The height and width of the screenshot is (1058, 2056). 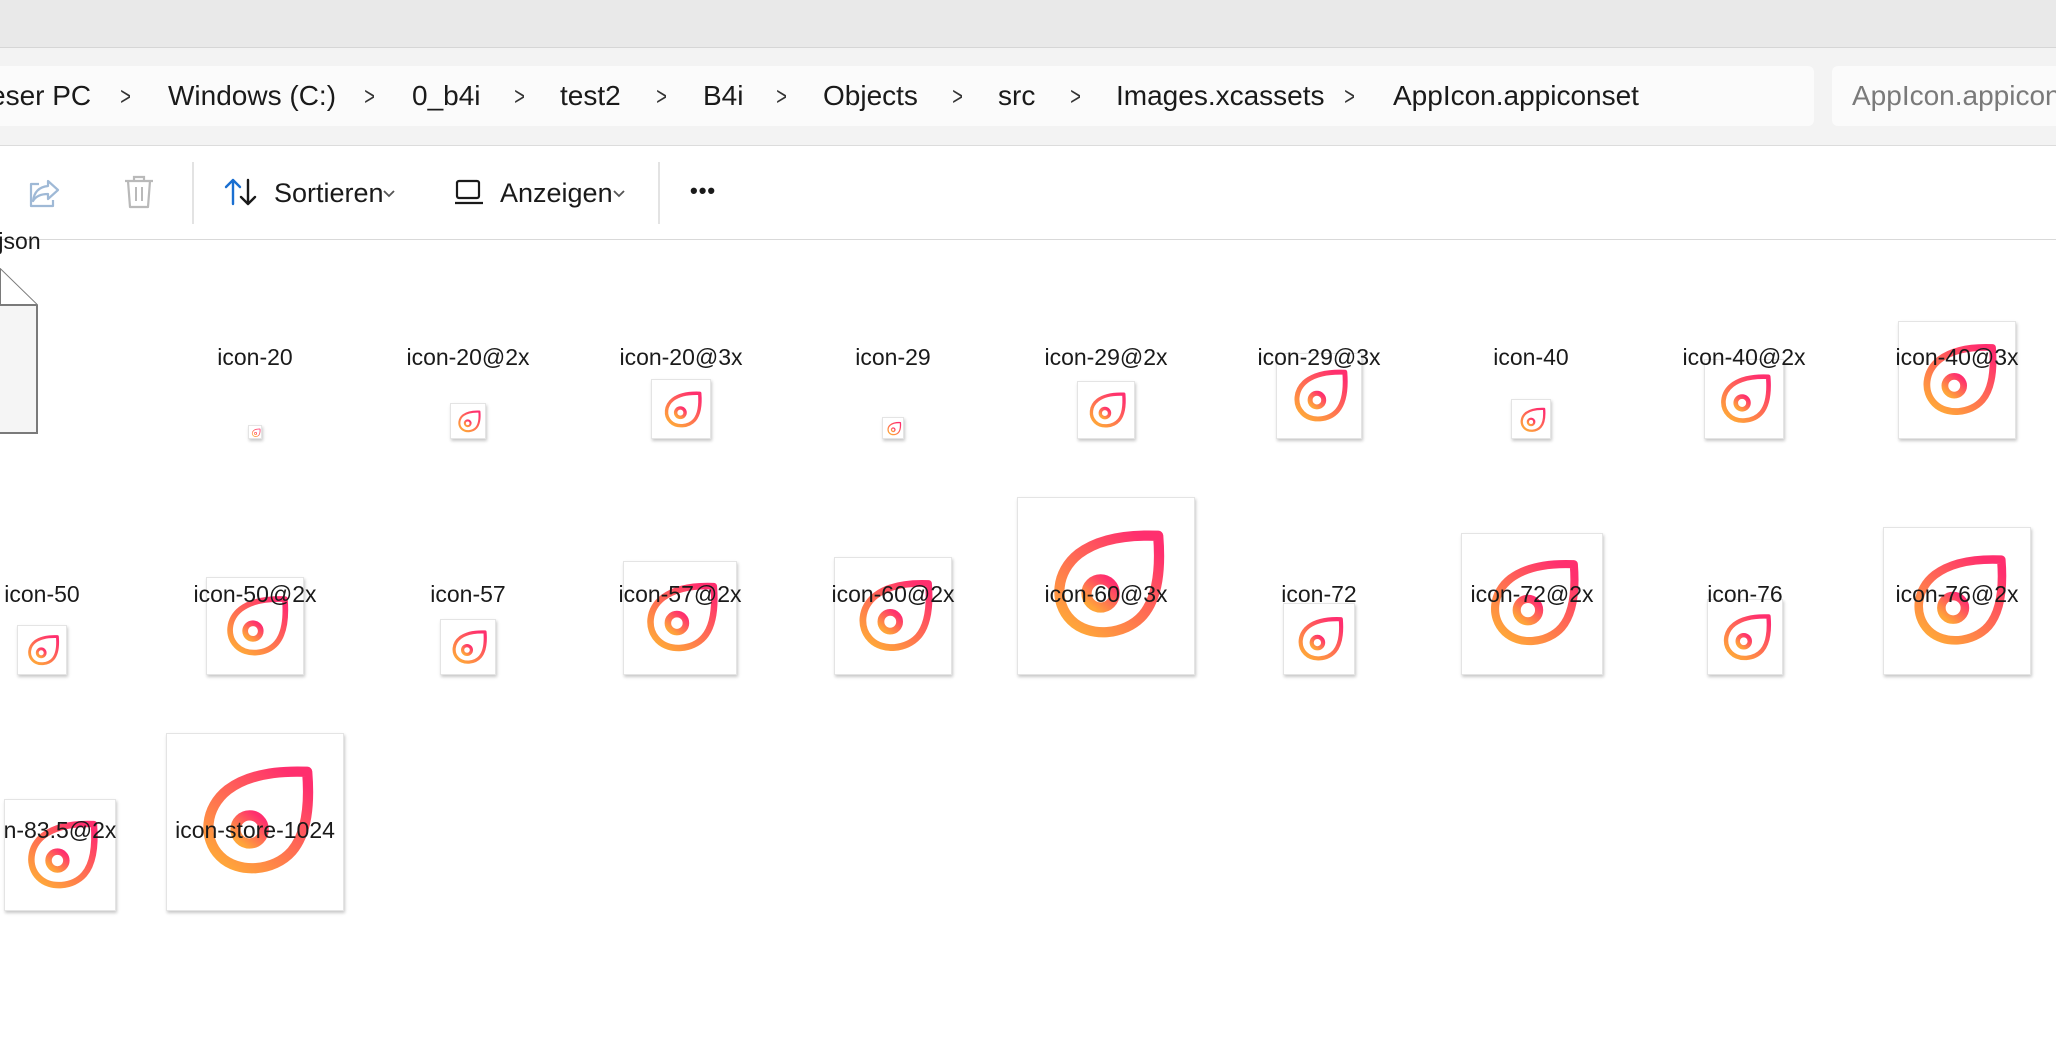 I want to click on more-options-button: •••, so click(x=708, y=193).